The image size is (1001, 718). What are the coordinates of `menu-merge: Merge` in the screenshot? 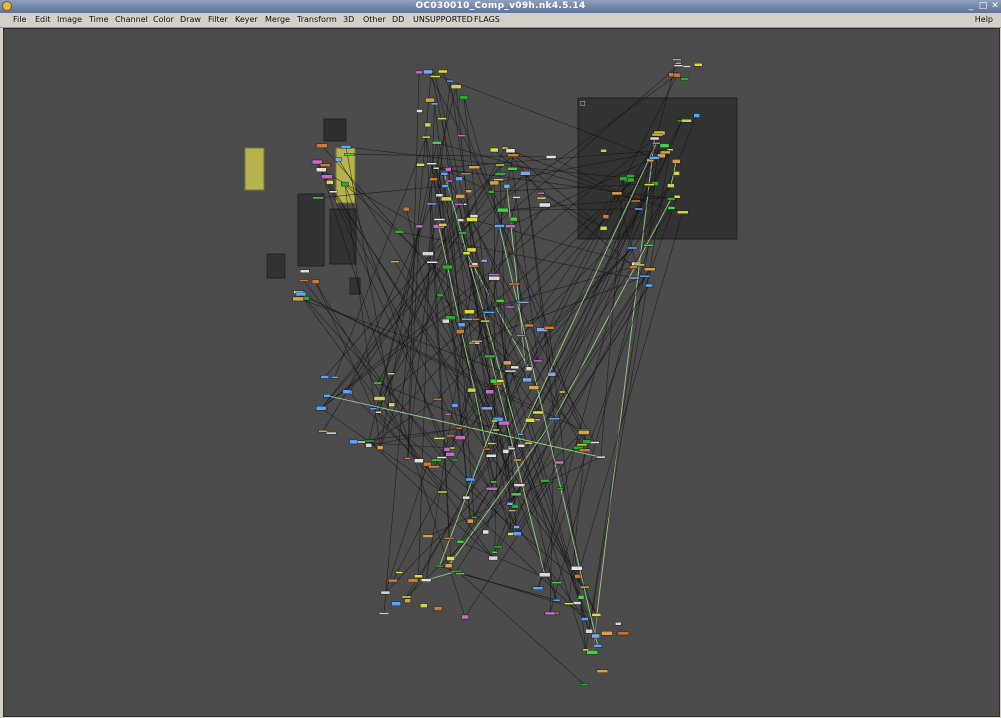 It's located at (277, 20).